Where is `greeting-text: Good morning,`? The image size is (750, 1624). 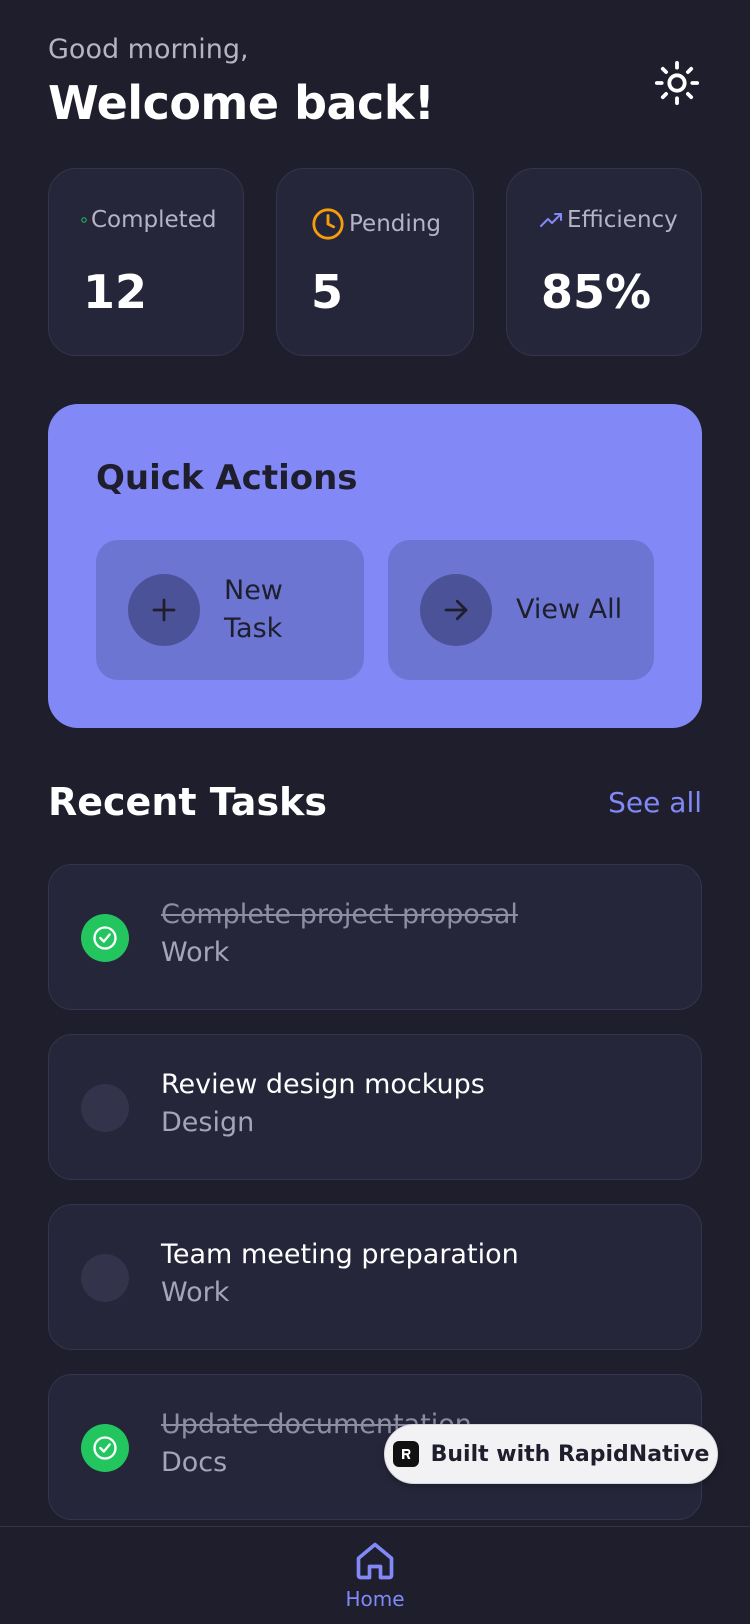
greeting-text: Good morning, is located at coordinates (148, 49).